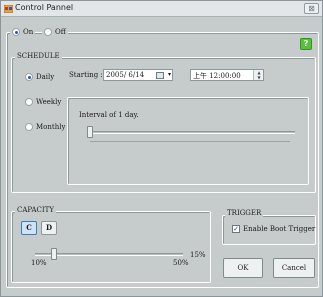 The height and width of the screenshot is (297, 323). Describe the element at coordinates (86, 75) in the screenshot. I see `starting-label: Starting :` at that location.